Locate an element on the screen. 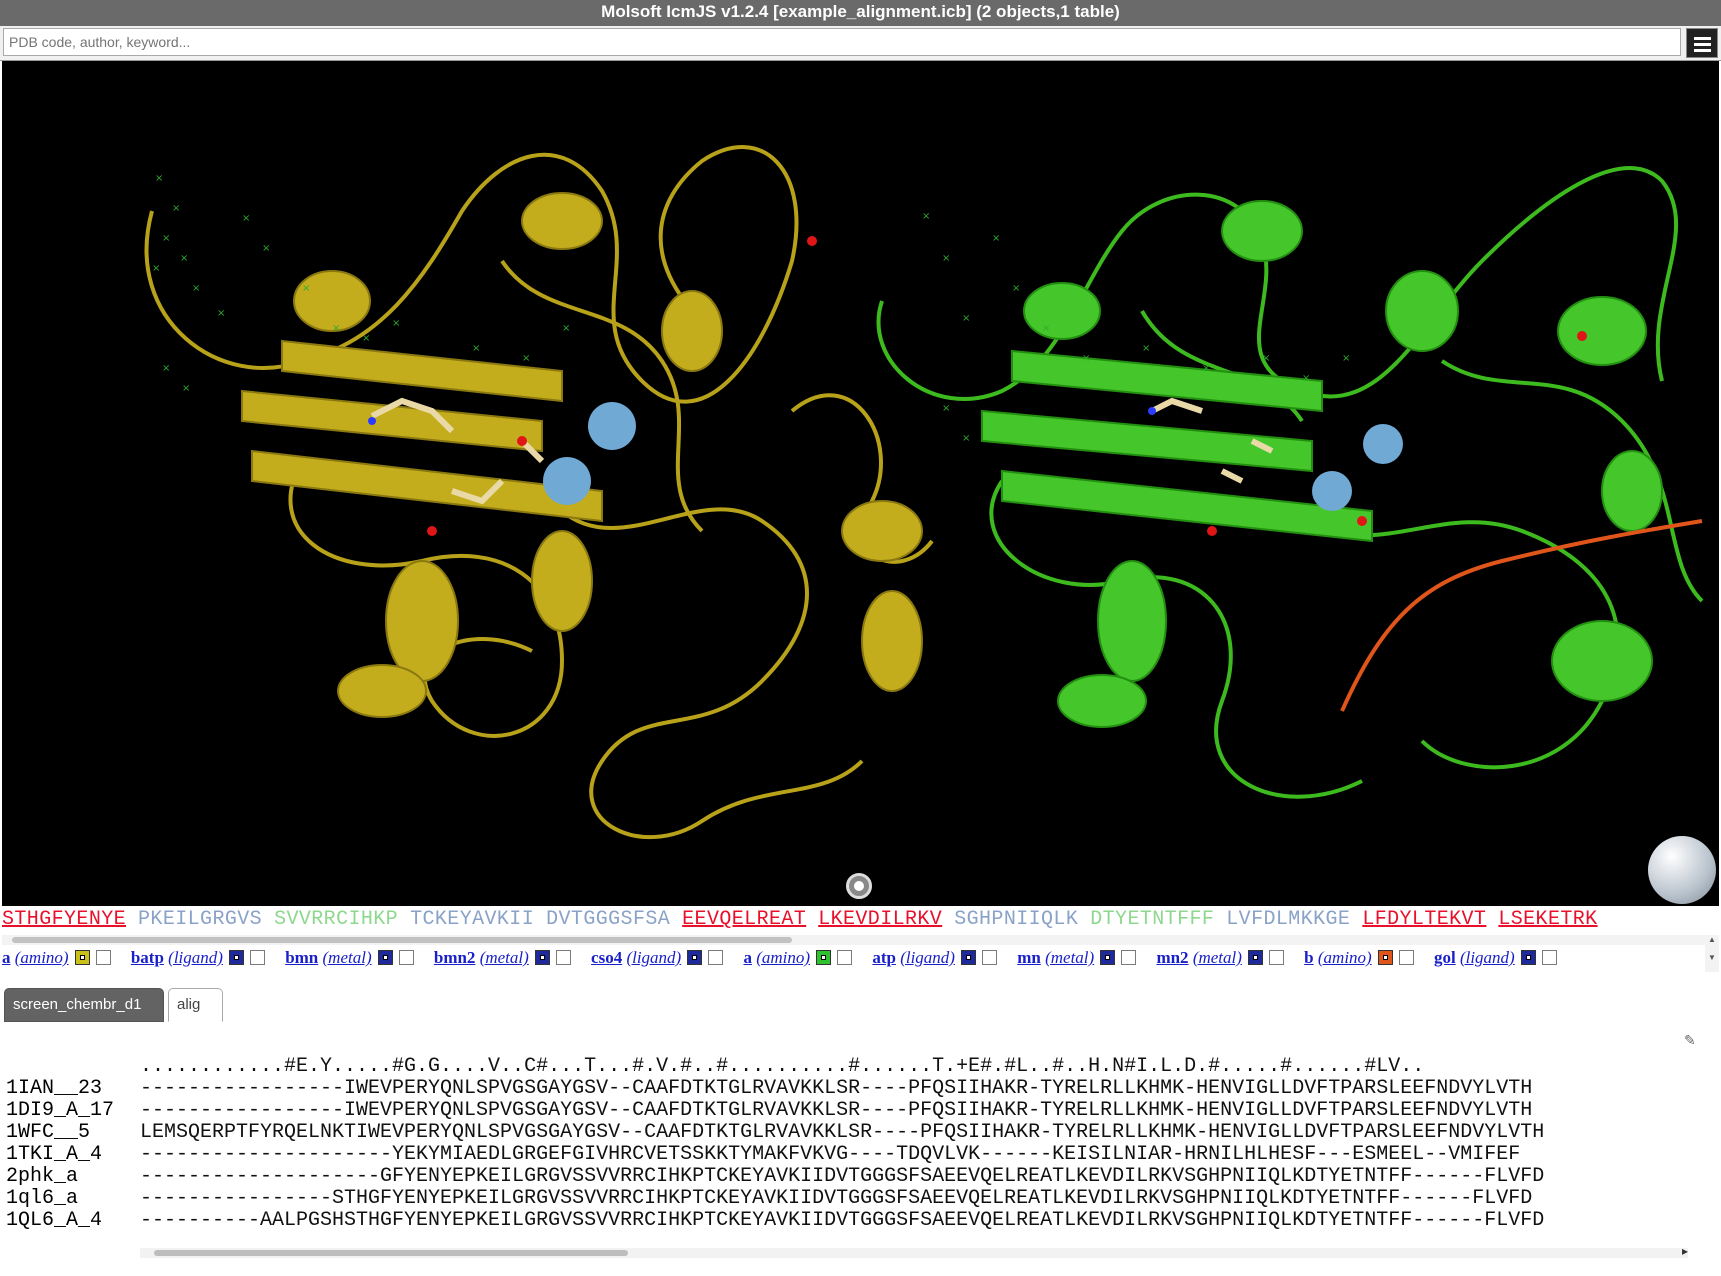  object-item: b (amino) is located at coordinates (1359, 958).